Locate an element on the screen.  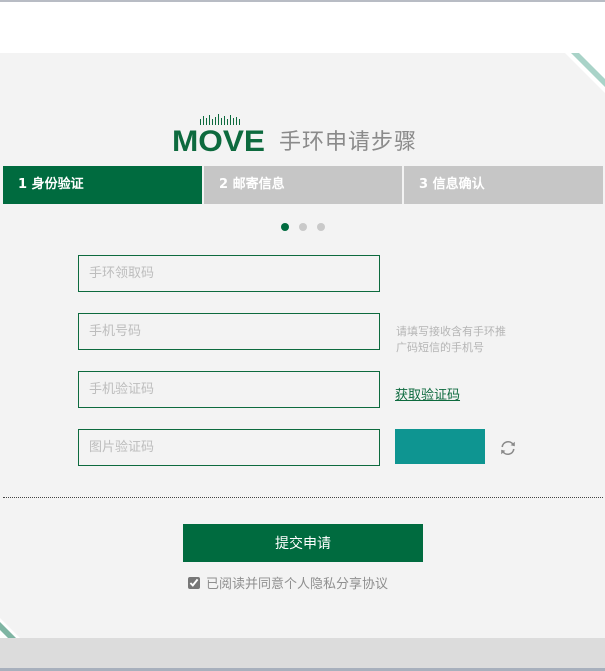
agreement-checkbox is located at coordinates (194, 582).